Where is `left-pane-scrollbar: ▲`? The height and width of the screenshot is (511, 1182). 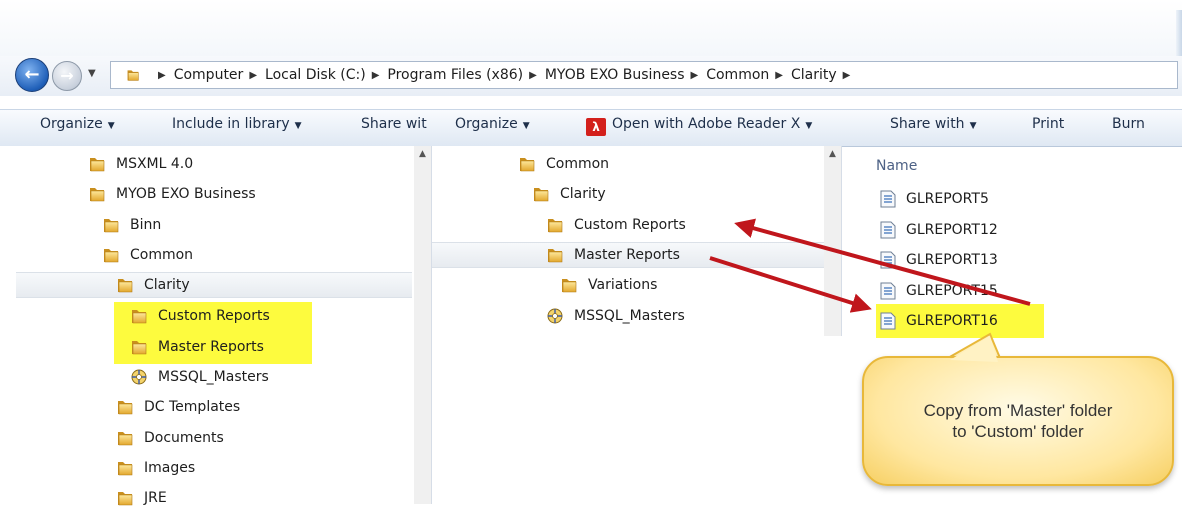 left-pane-scrollbar: ▲ is located at coordinates (422, 325).